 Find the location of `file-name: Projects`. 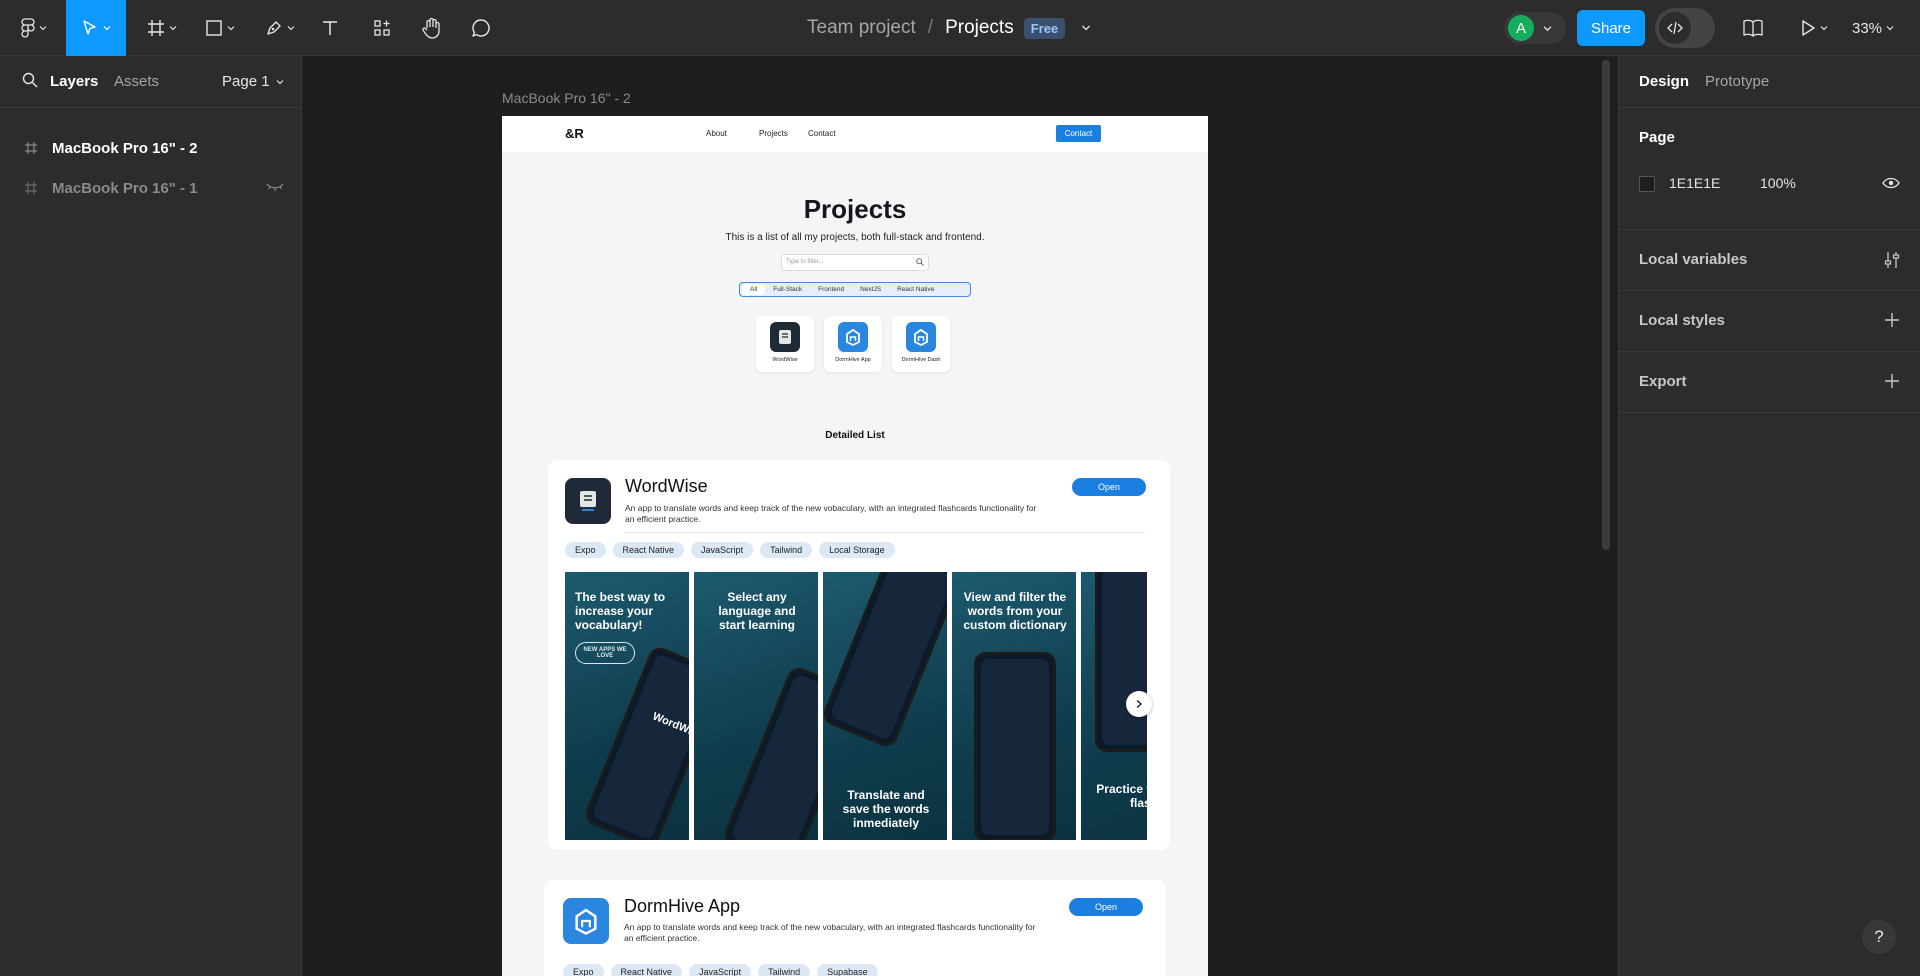

file-name: Projects is located at coordinates (979, 28).